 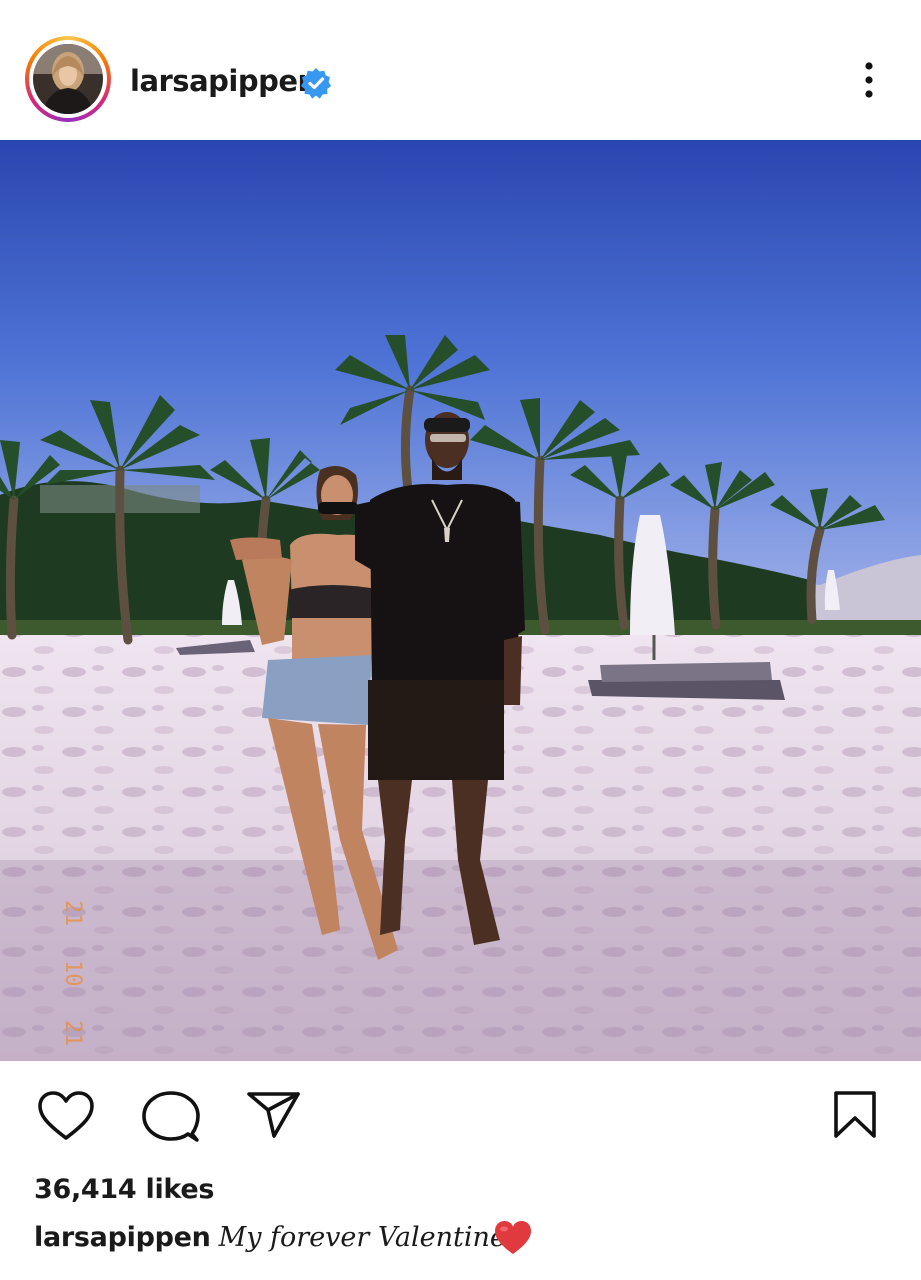 I want to click on caption-text: My forever Valentine, so click(x=362, y=1237).